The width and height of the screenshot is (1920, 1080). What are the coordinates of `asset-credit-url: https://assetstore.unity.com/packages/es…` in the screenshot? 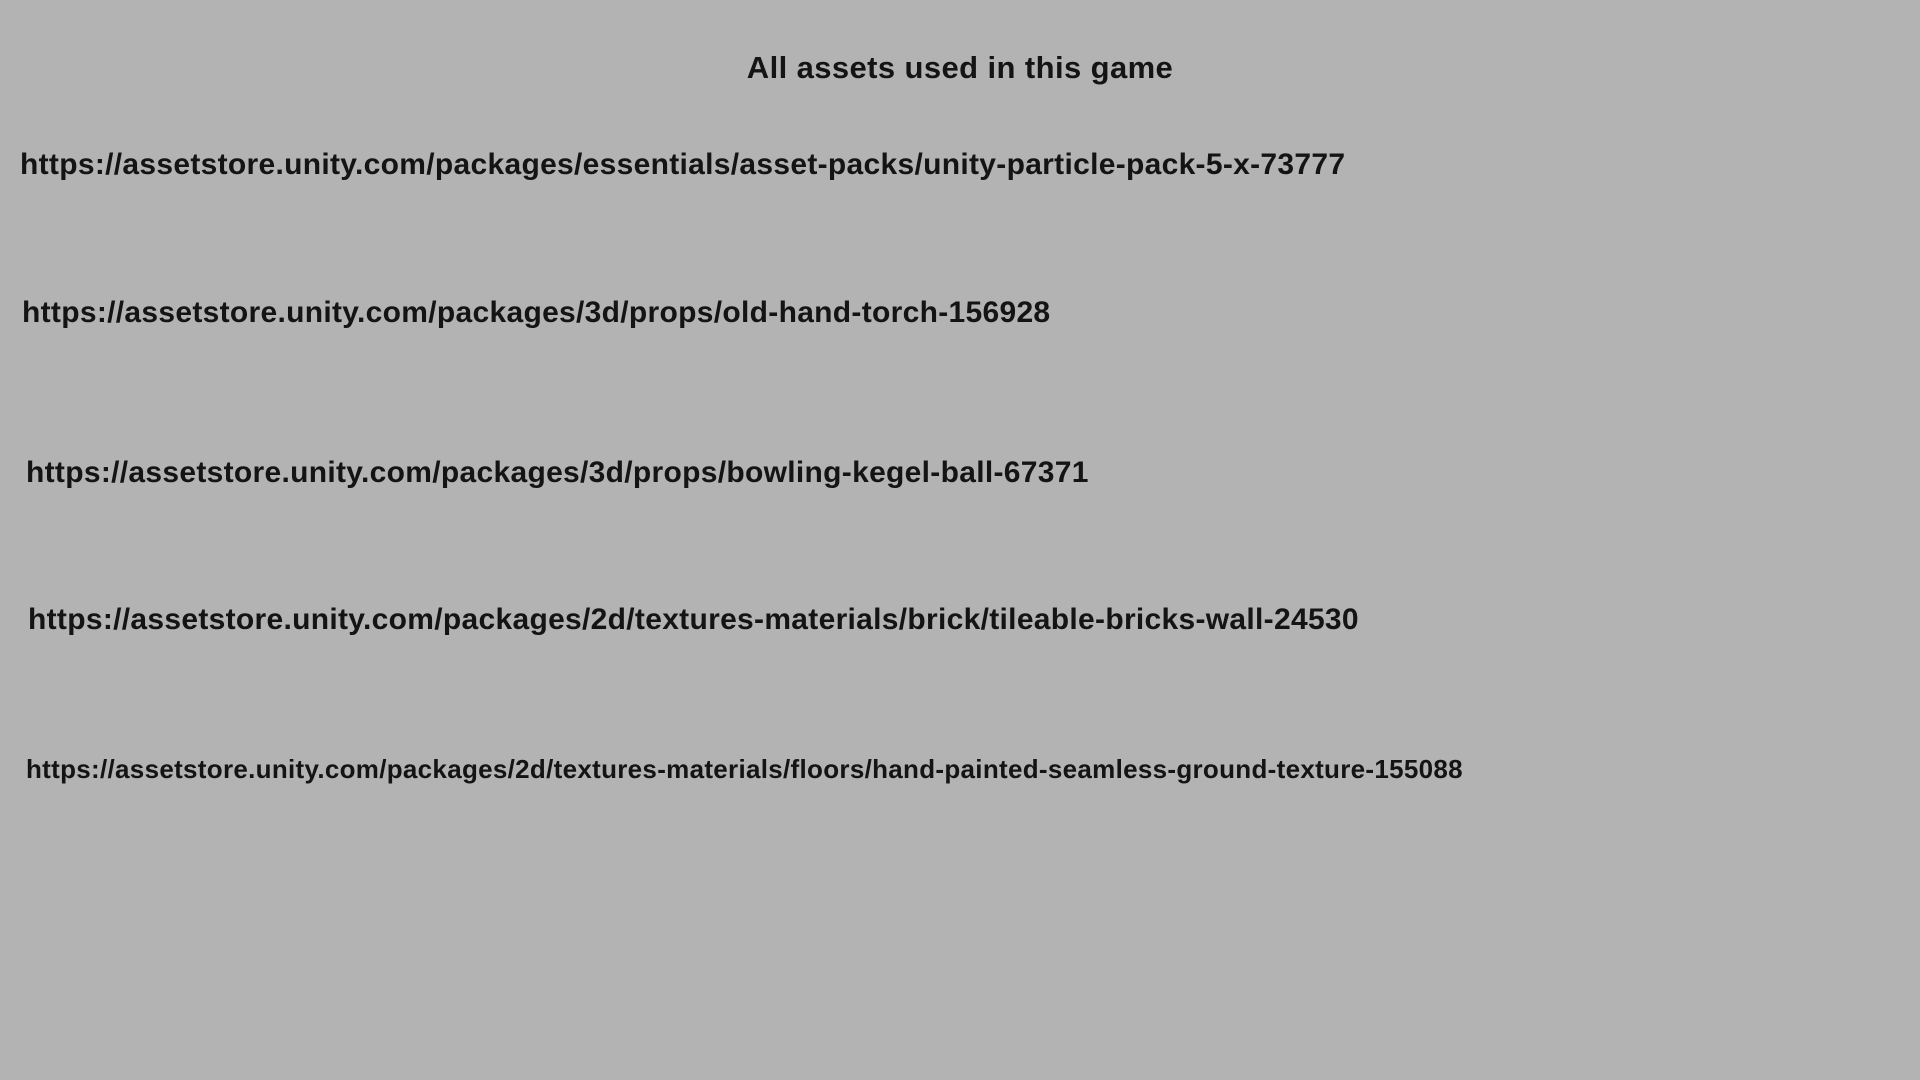 It's located at (683, 164).